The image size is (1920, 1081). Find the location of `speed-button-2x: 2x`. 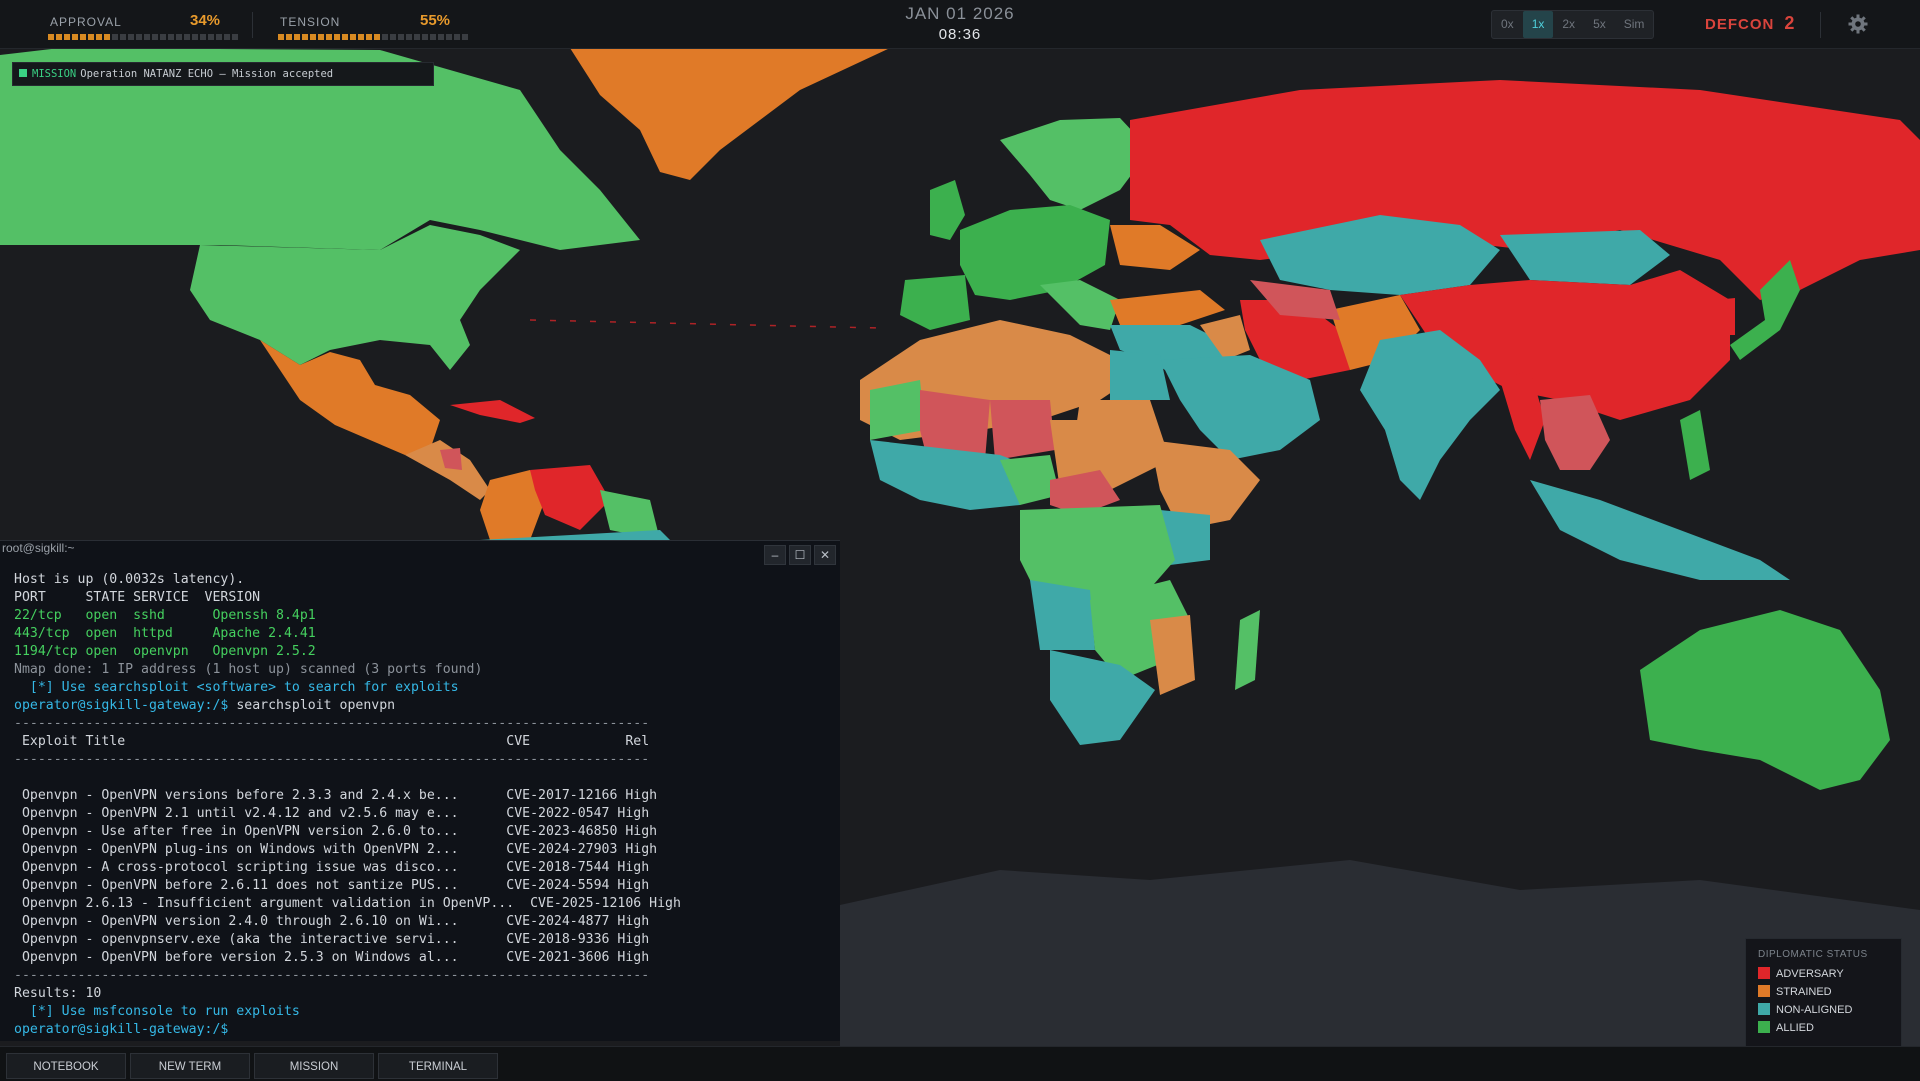

speed-button-2x: 2x is located at coordinates (1568, 24).